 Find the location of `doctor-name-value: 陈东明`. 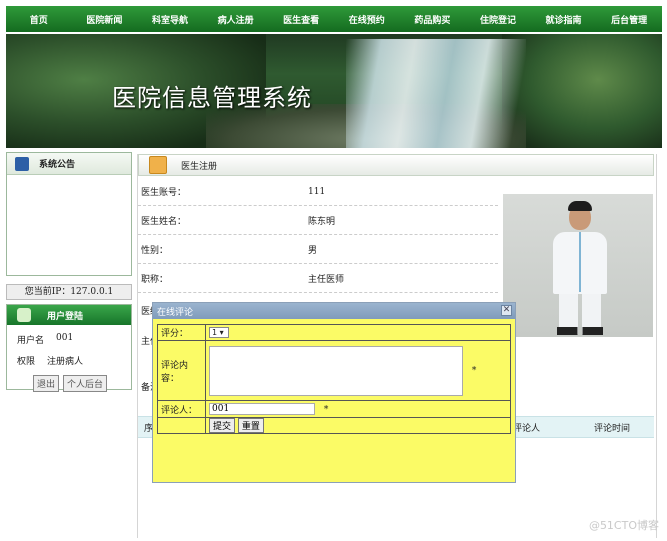

doctor-name-value: 陈东明 is located at coordinates (322, 222).